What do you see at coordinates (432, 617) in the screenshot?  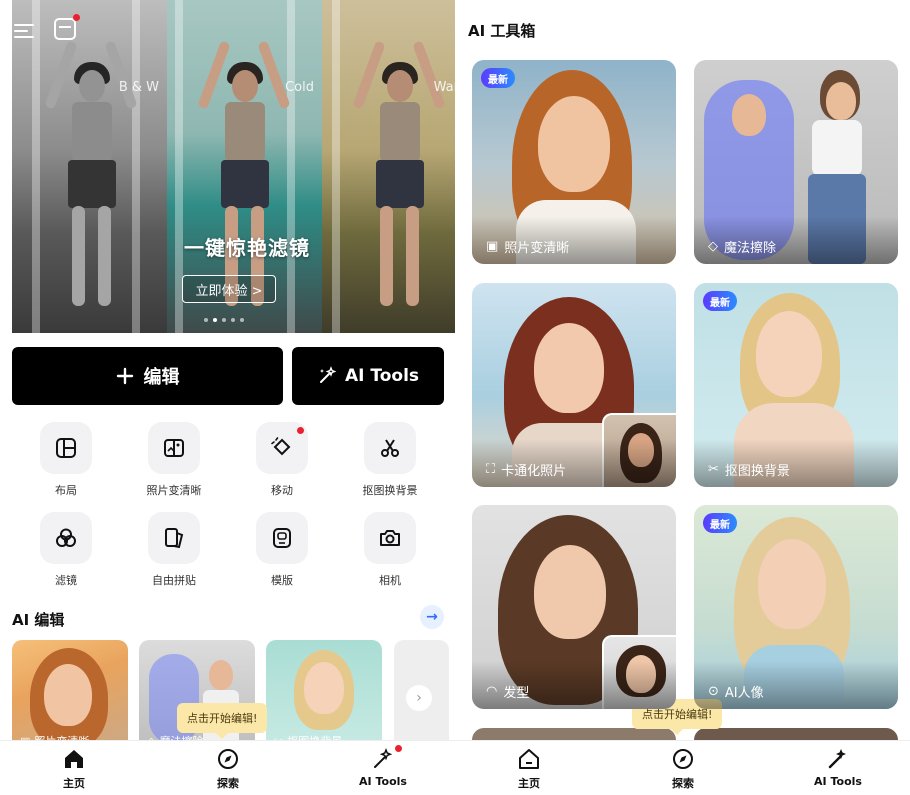 I see `arrow-right-icon: →` at bounding box center [432, 617].